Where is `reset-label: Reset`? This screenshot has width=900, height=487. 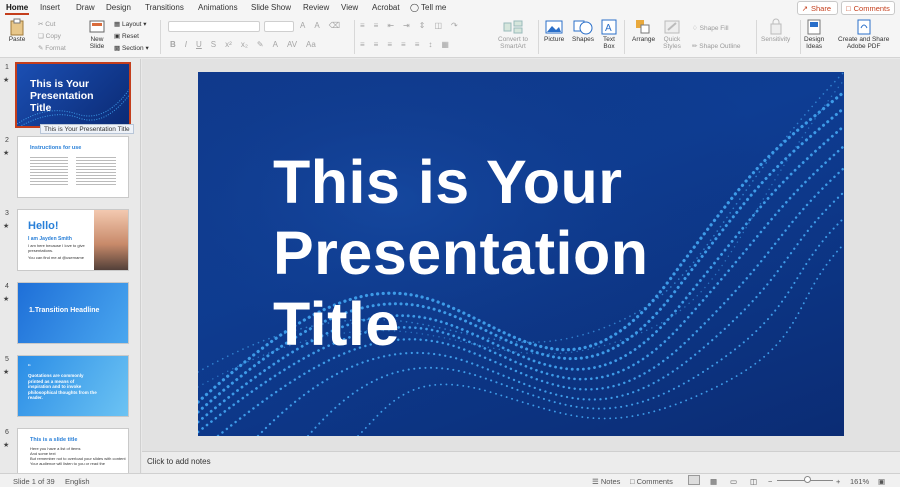 reset-label: Reset is located at coordinates (130, 36).